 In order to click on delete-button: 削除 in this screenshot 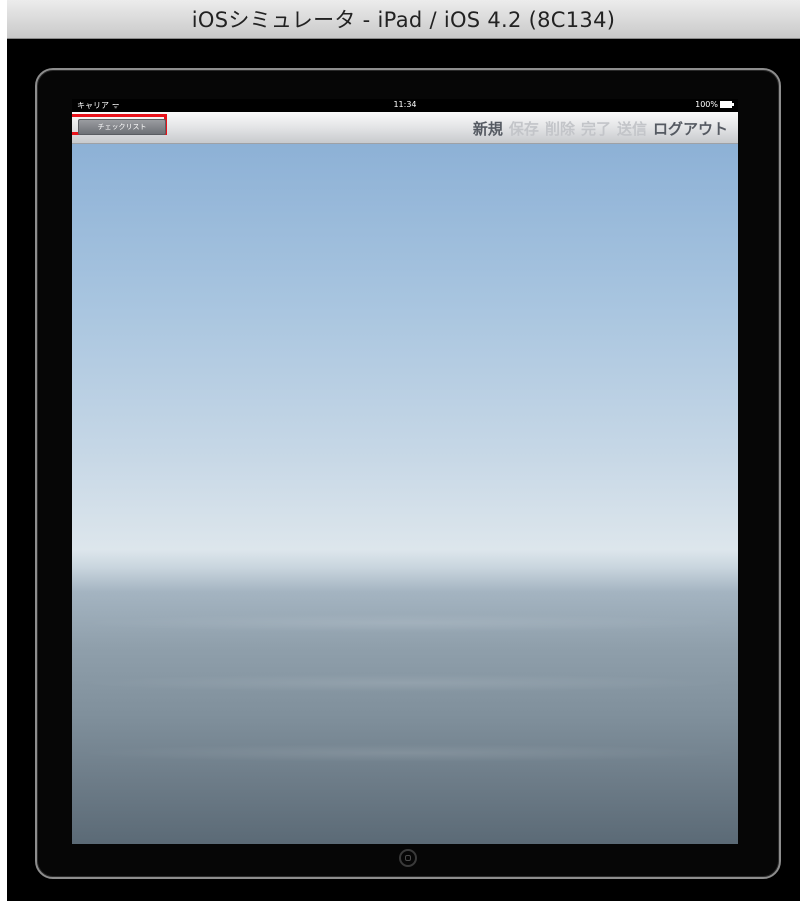, I will do `click(560, 128)`.